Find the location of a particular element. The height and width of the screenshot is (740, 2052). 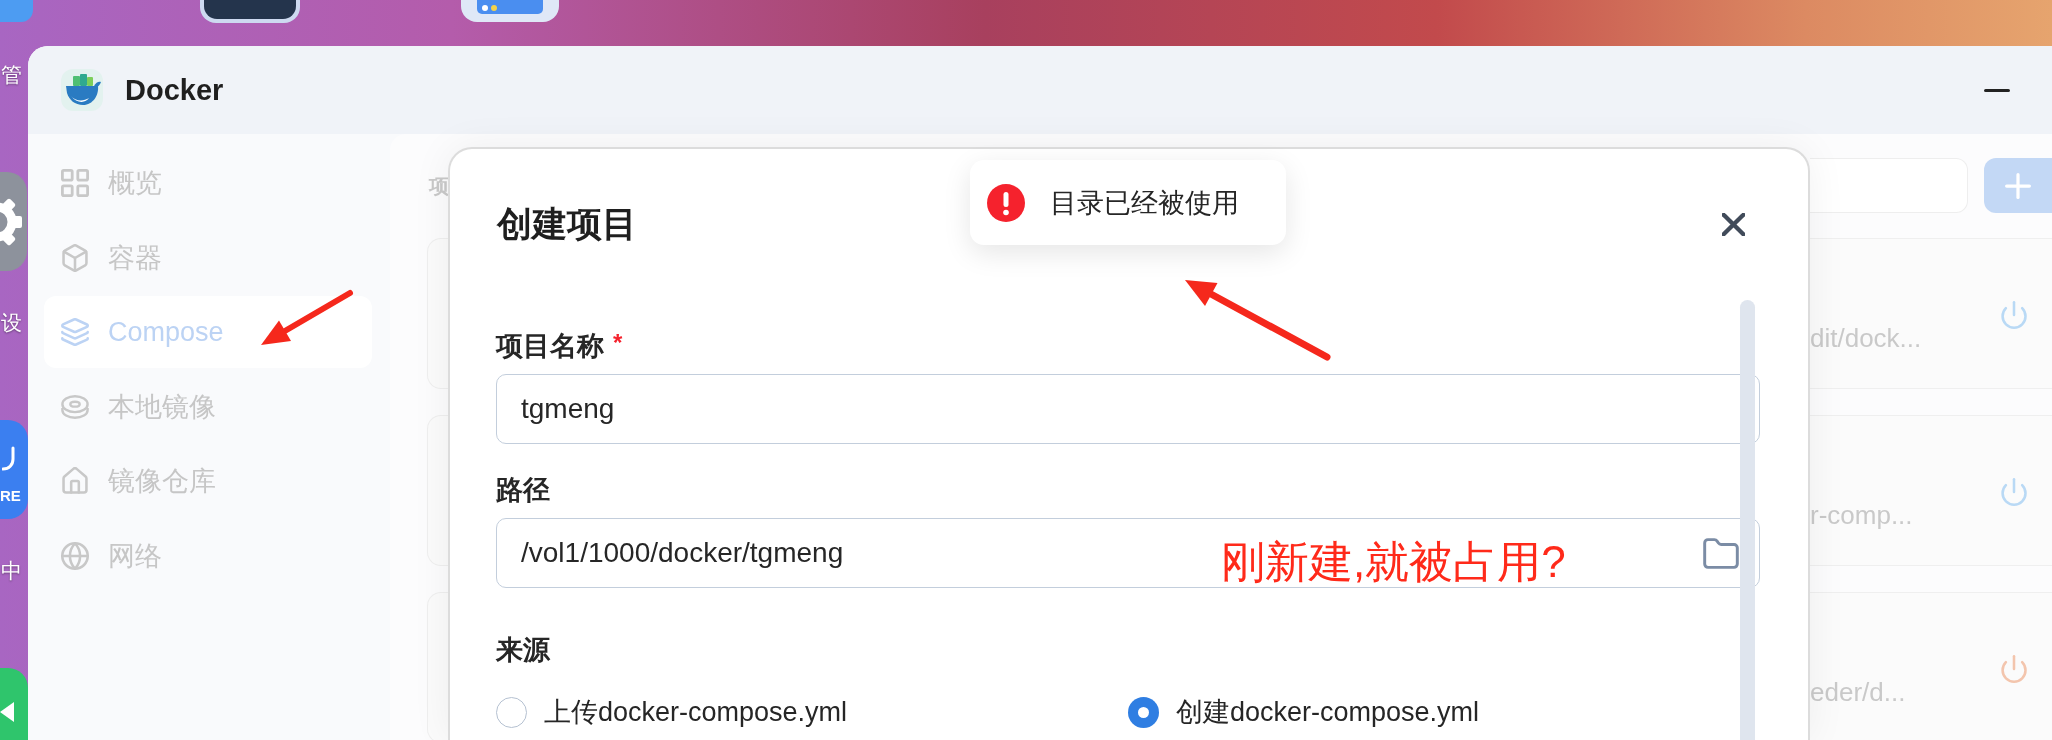

window-title: Docker is located at coordinates (174, 90).